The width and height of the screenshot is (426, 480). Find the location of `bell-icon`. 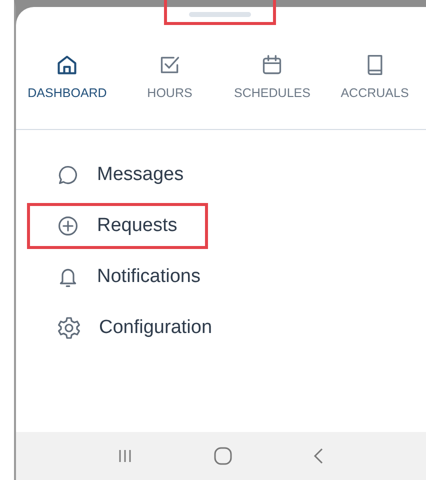

bell-icon is located at coordinates (68, 277).